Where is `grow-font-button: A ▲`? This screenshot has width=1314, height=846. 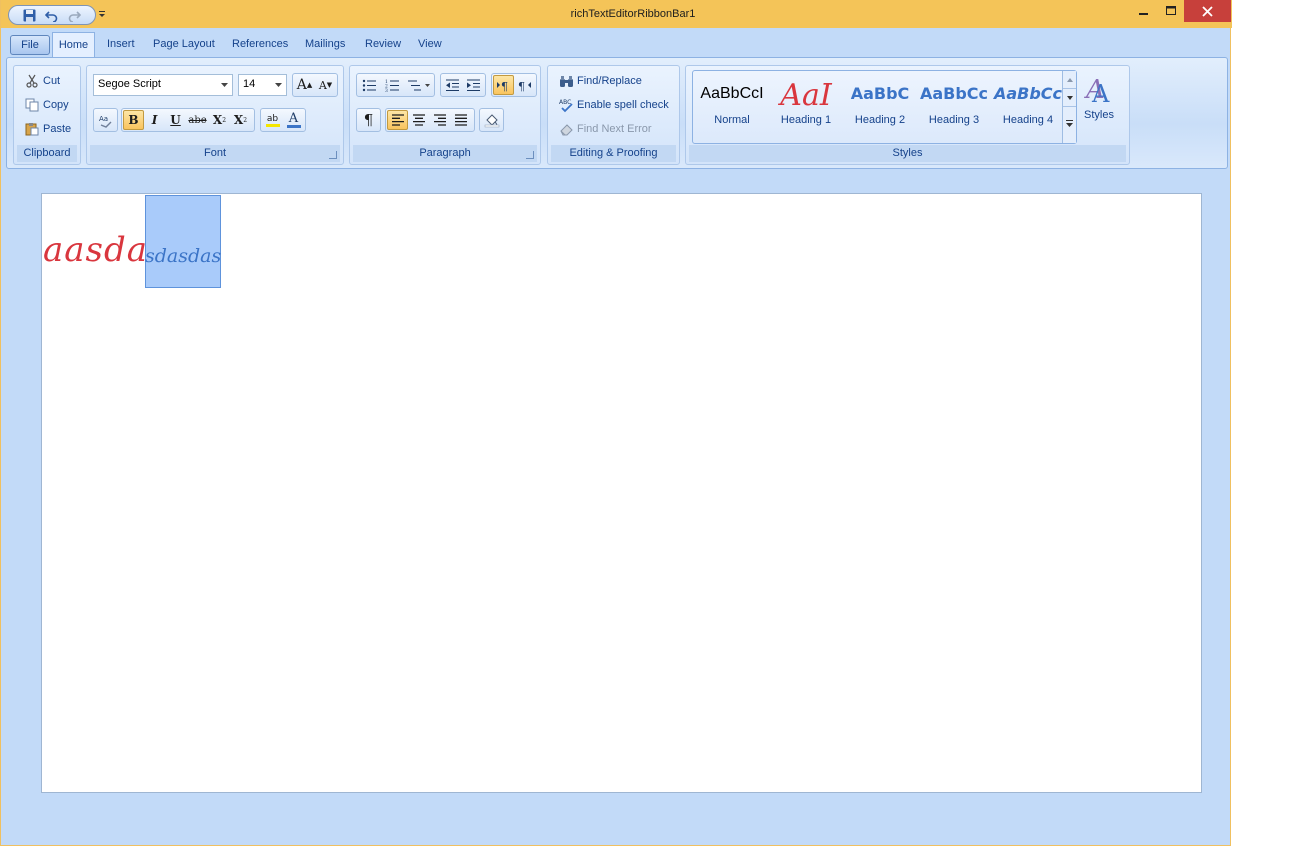
grow-font-button: A ▲ is located at coordinates (304, 85).